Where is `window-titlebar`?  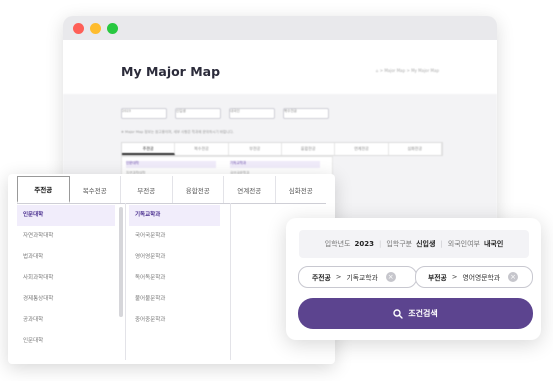
window-titlebar is located at coordinates (280, 28).